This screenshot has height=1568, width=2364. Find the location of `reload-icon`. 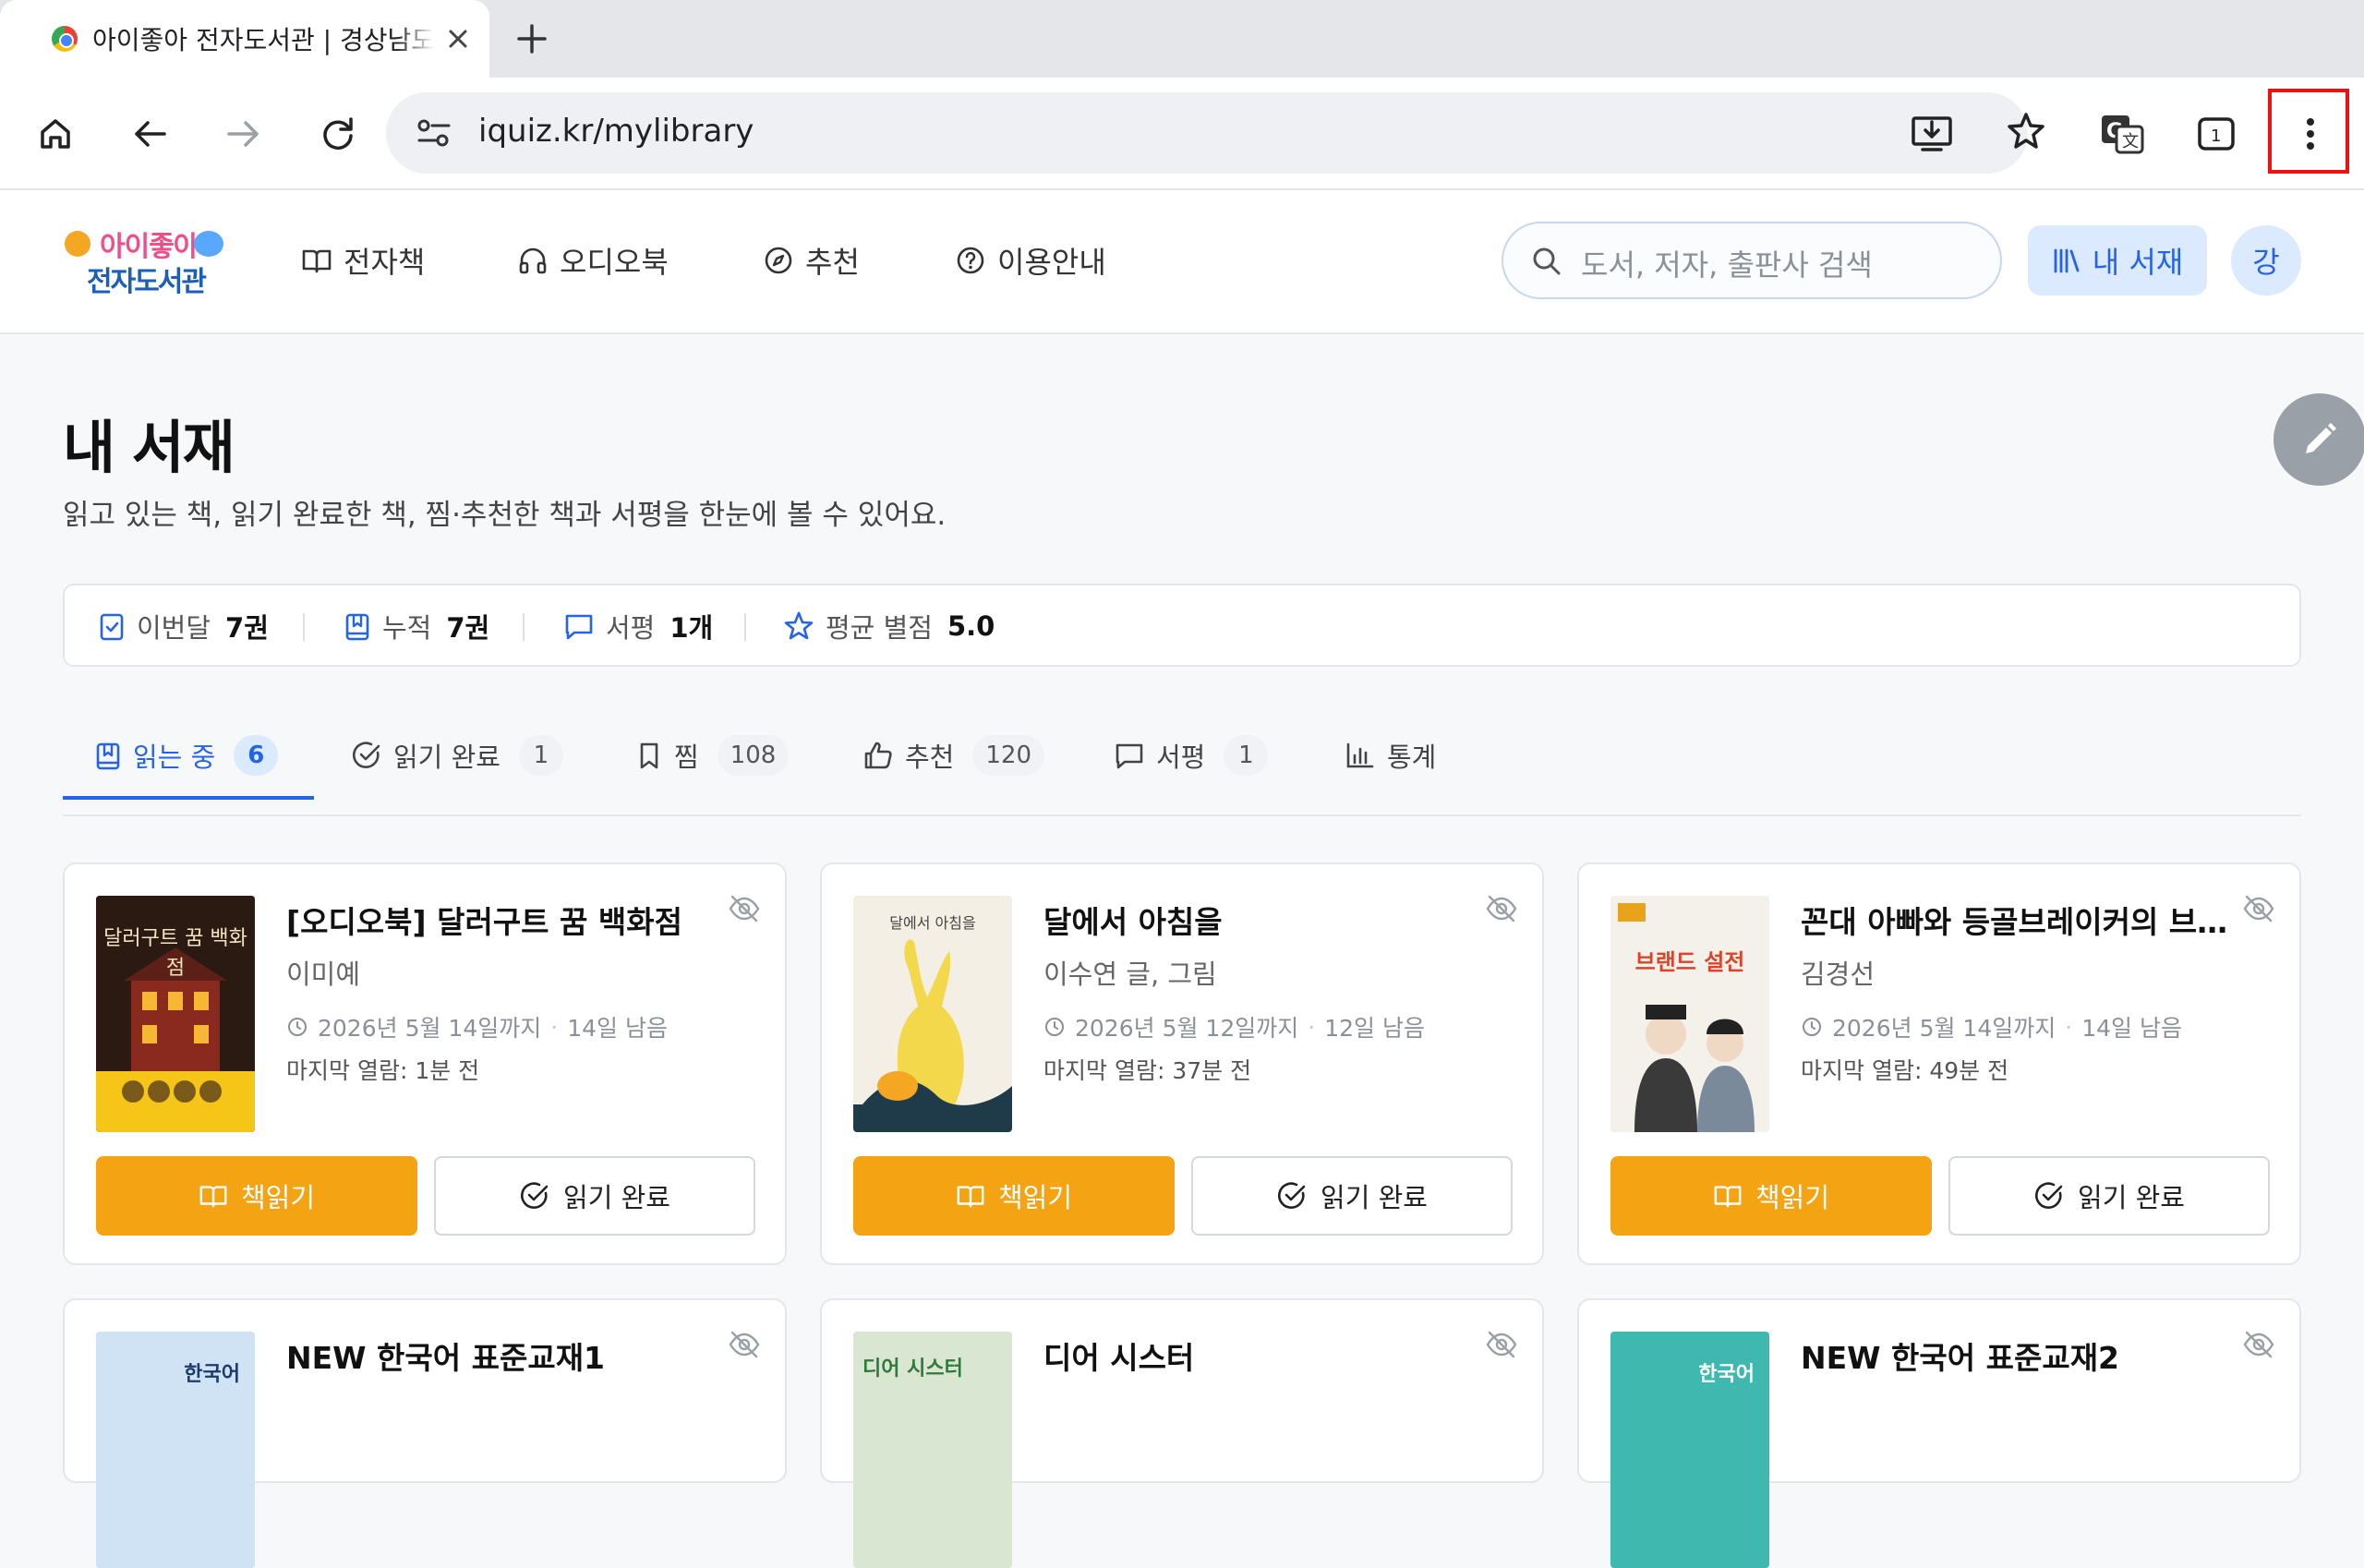

reload-icon is located at coordinates (338, 134).